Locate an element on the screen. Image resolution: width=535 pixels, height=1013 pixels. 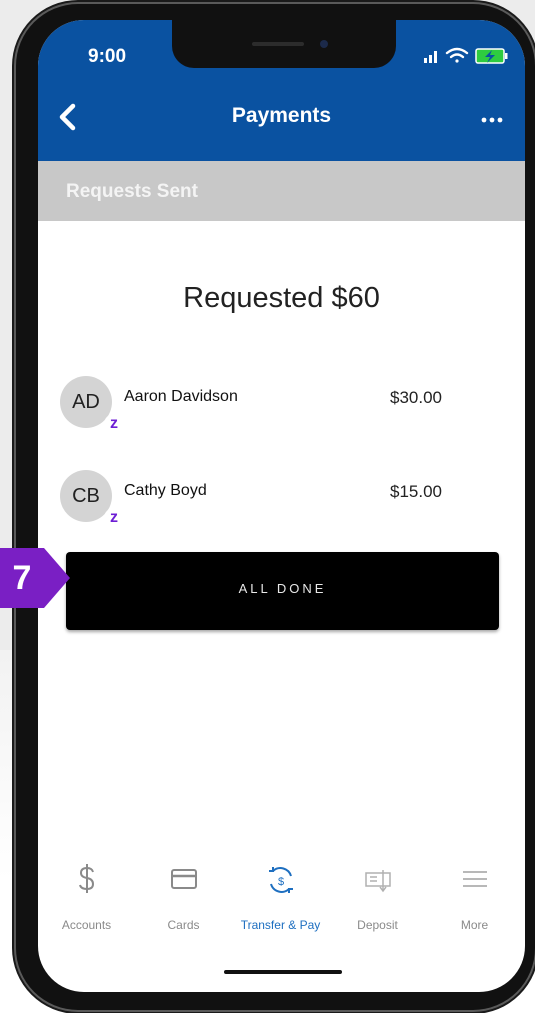
tab-more: More is located at coordinates (474, 902).